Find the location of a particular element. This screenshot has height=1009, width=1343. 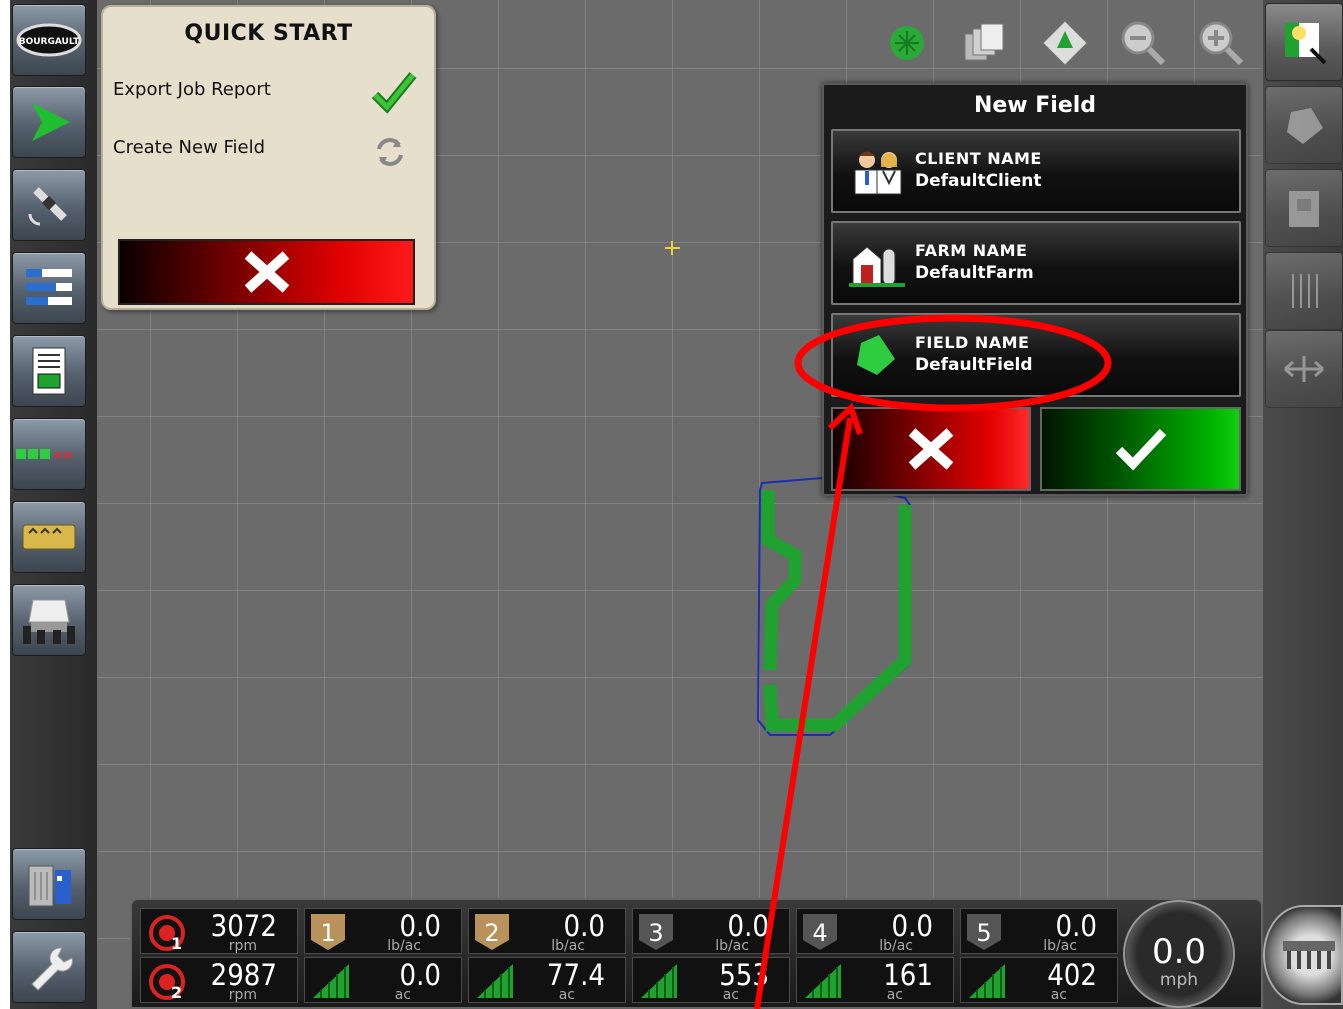

shift-button is located at coordinates (1304, 369).